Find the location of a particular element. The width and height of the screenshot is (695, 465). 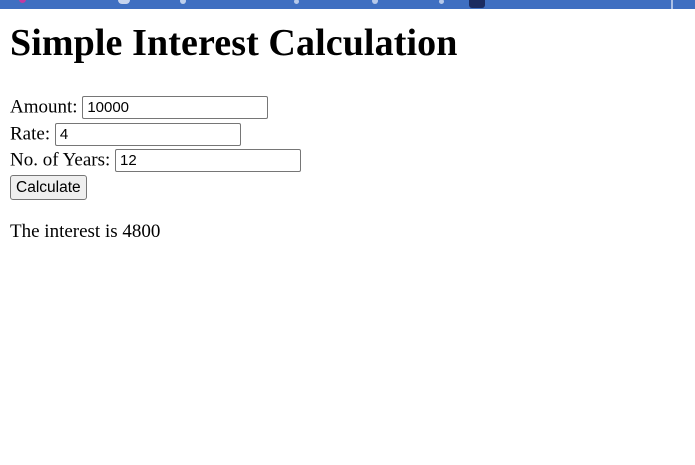

amount-label: Amount: is located at coordinates (44, 107).